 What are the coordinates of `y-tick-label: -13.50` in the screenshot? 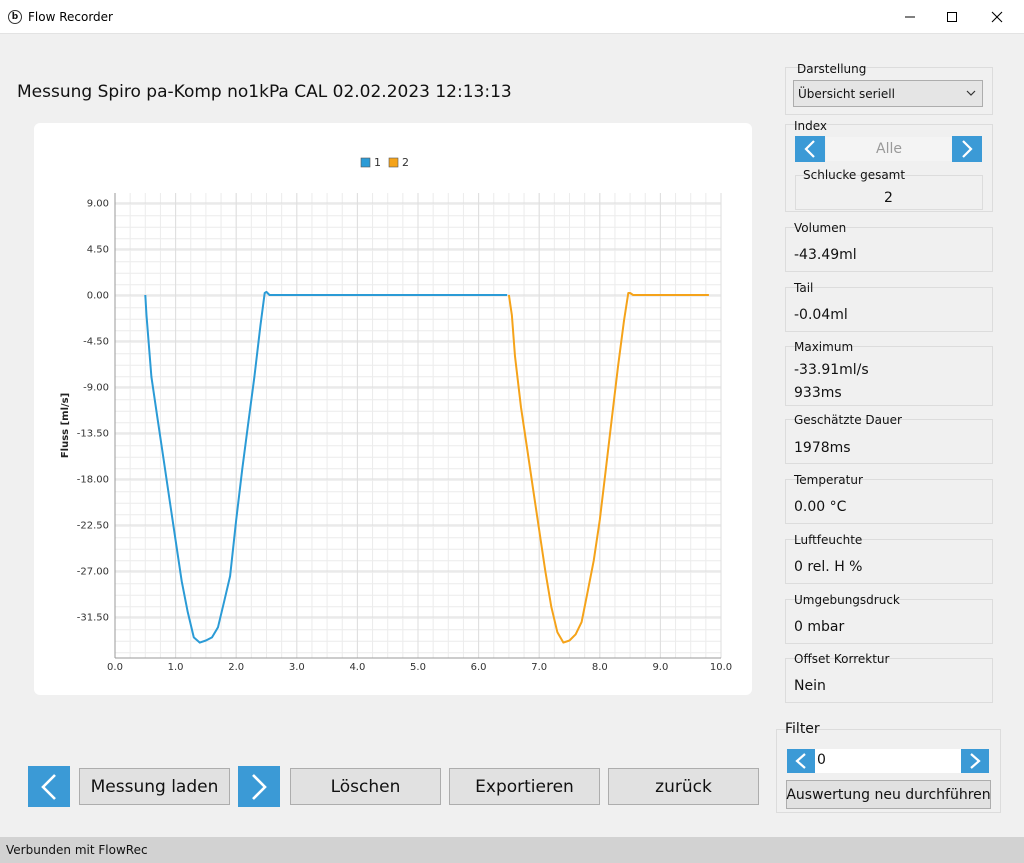 It's located at (93, 434).